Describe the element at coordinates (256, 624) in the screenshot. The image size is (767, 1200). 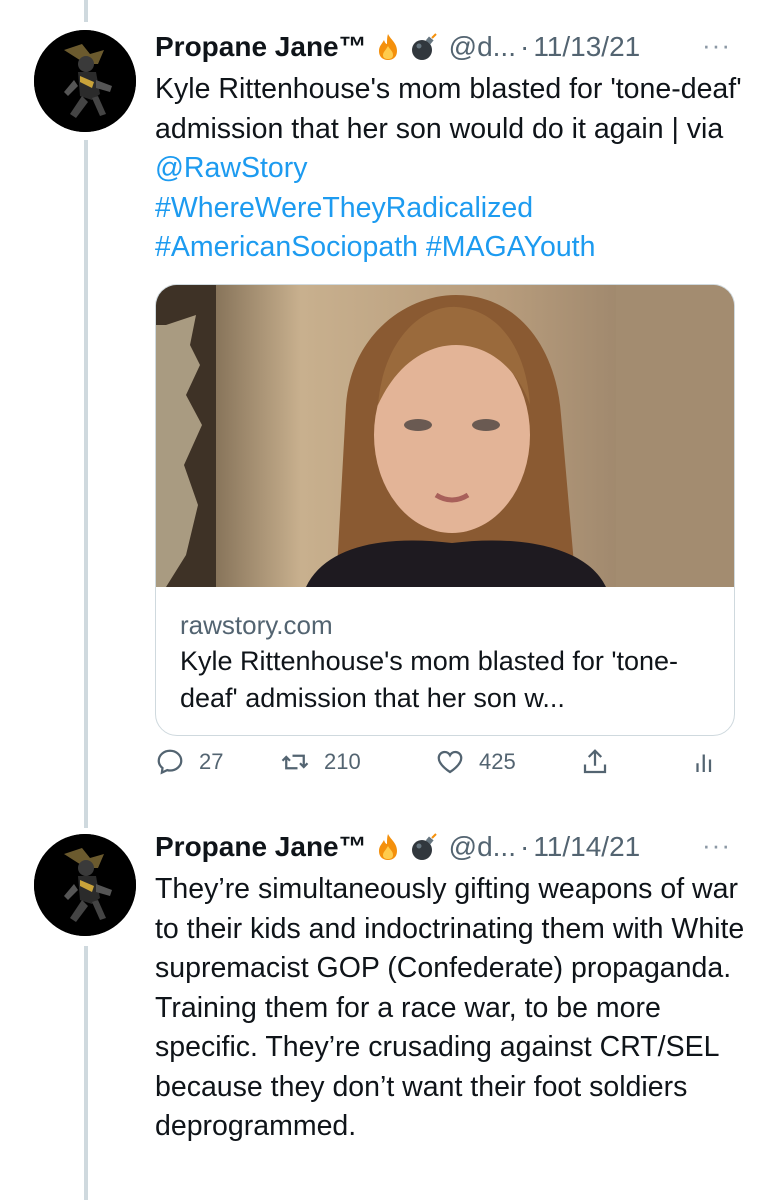
I see `card-domain: rawstory.com` at that location.